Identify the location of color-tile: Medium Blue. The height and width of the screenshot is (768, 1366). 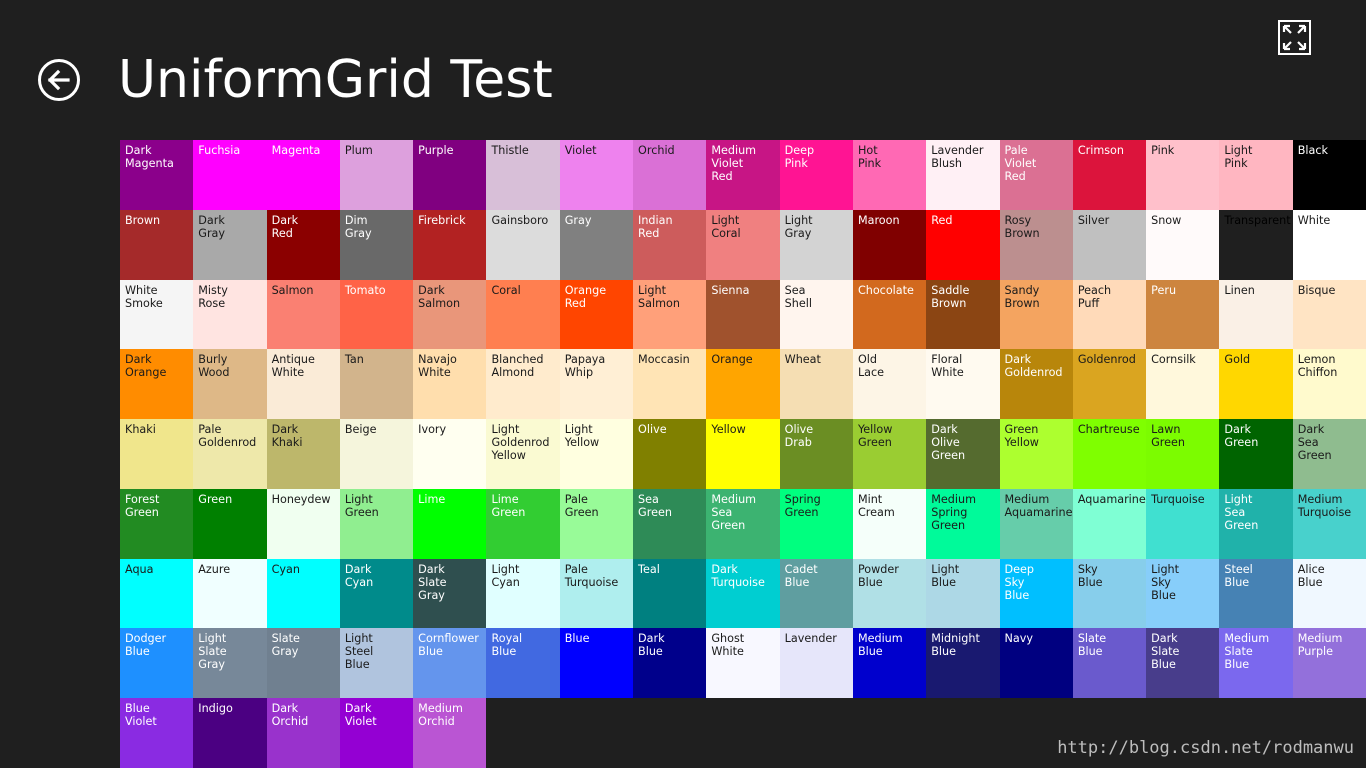
(889, 663).